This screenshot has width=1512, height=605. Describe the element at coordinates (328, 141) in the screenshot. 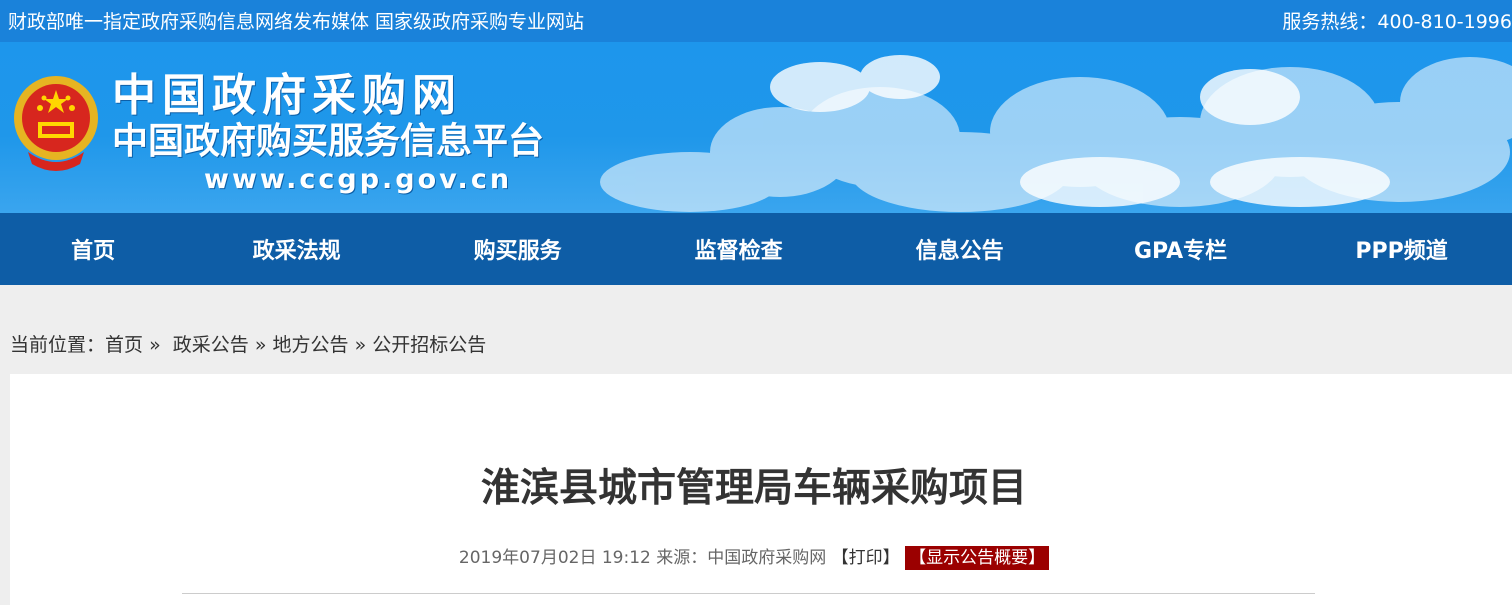

I see `site-subtitle: 中国政府购买服务信息平台` at that location.